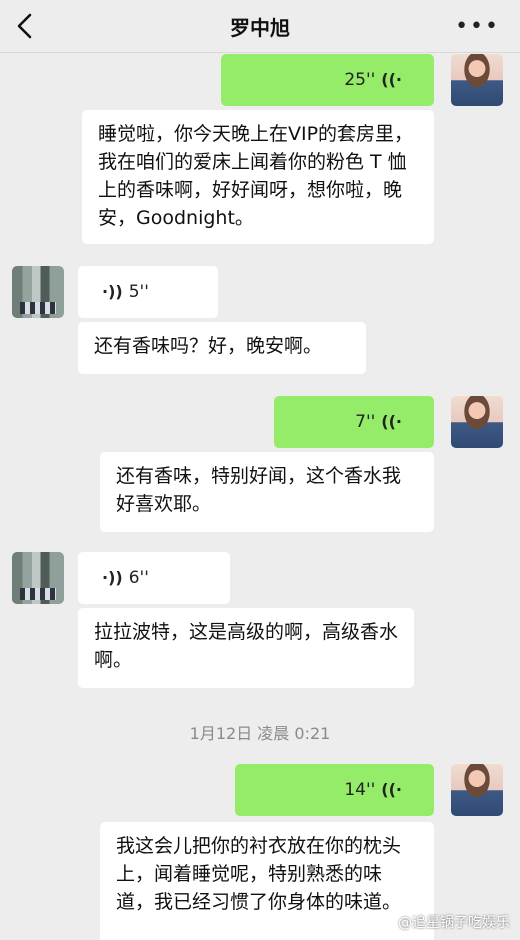  What do you see at coordinates (138, 578) in the screenshot?
I see `voice-duration: 6''` at bounding box center [138, 578].